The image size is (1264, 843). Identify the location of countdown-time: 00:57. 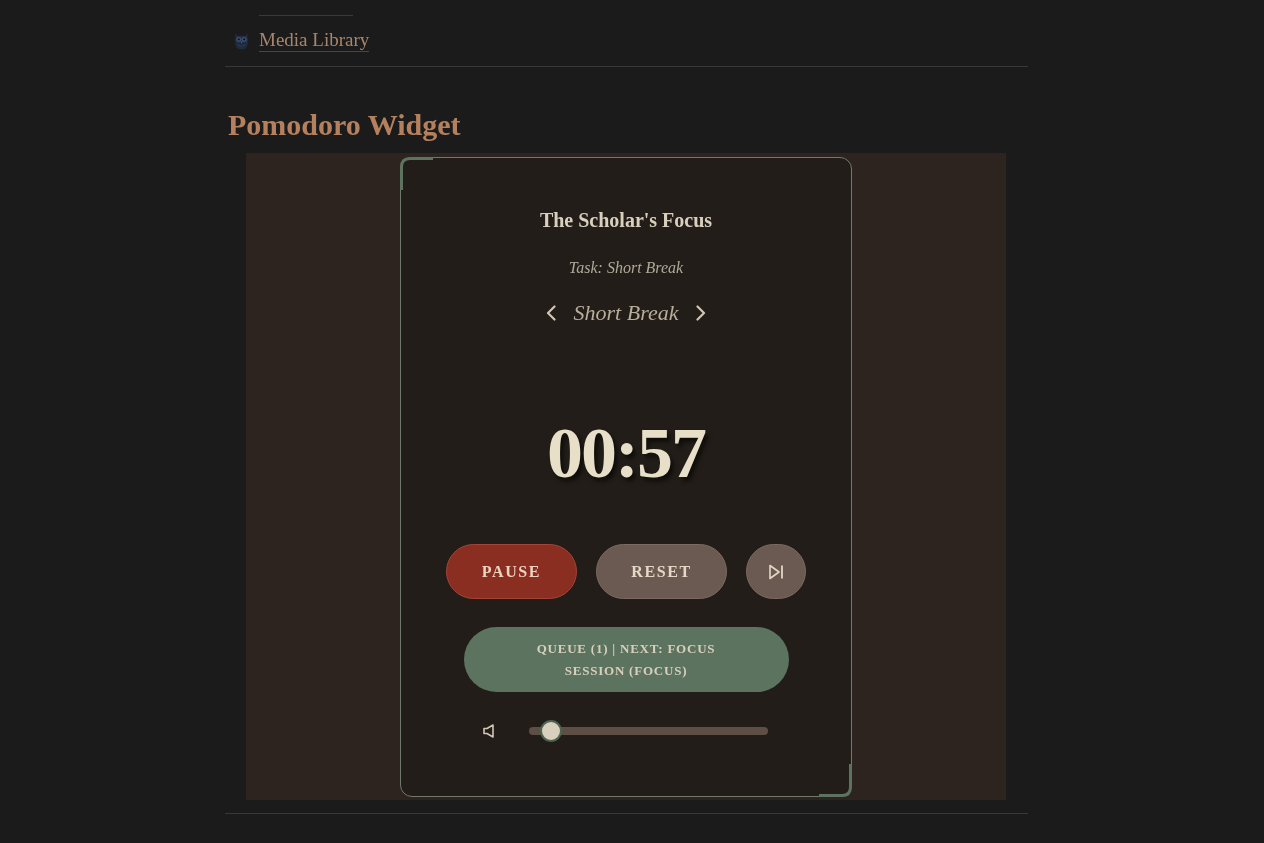
(626, 453).